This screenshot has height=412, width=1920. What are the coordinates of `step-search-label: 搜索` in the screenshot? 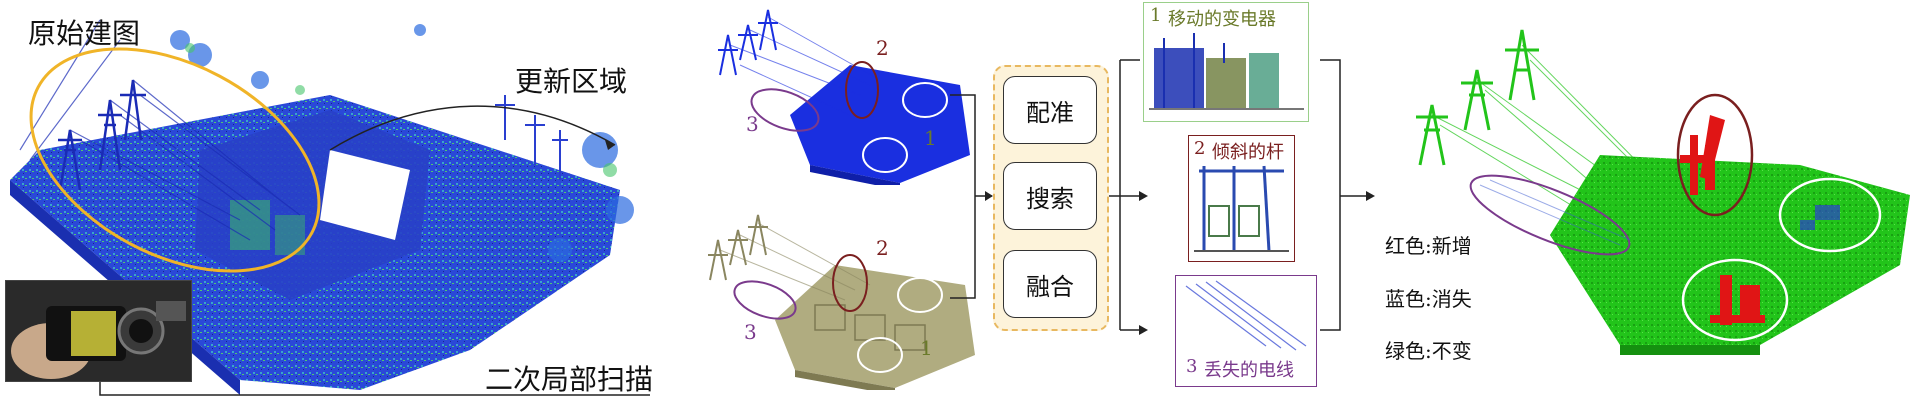 It's located at (1050, 198).